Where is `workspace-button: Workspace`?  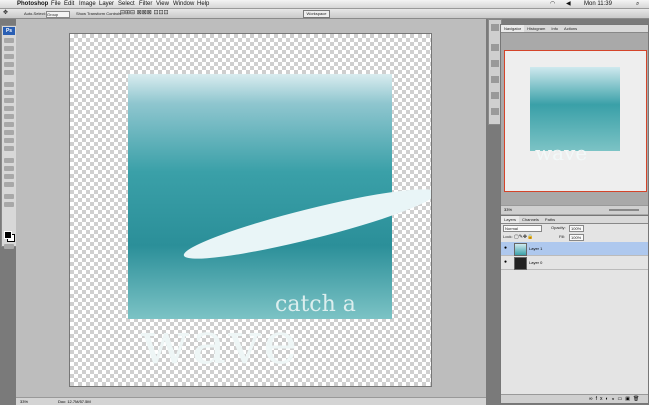
workspace-button: Workspace is located at coordinates (316, 14).